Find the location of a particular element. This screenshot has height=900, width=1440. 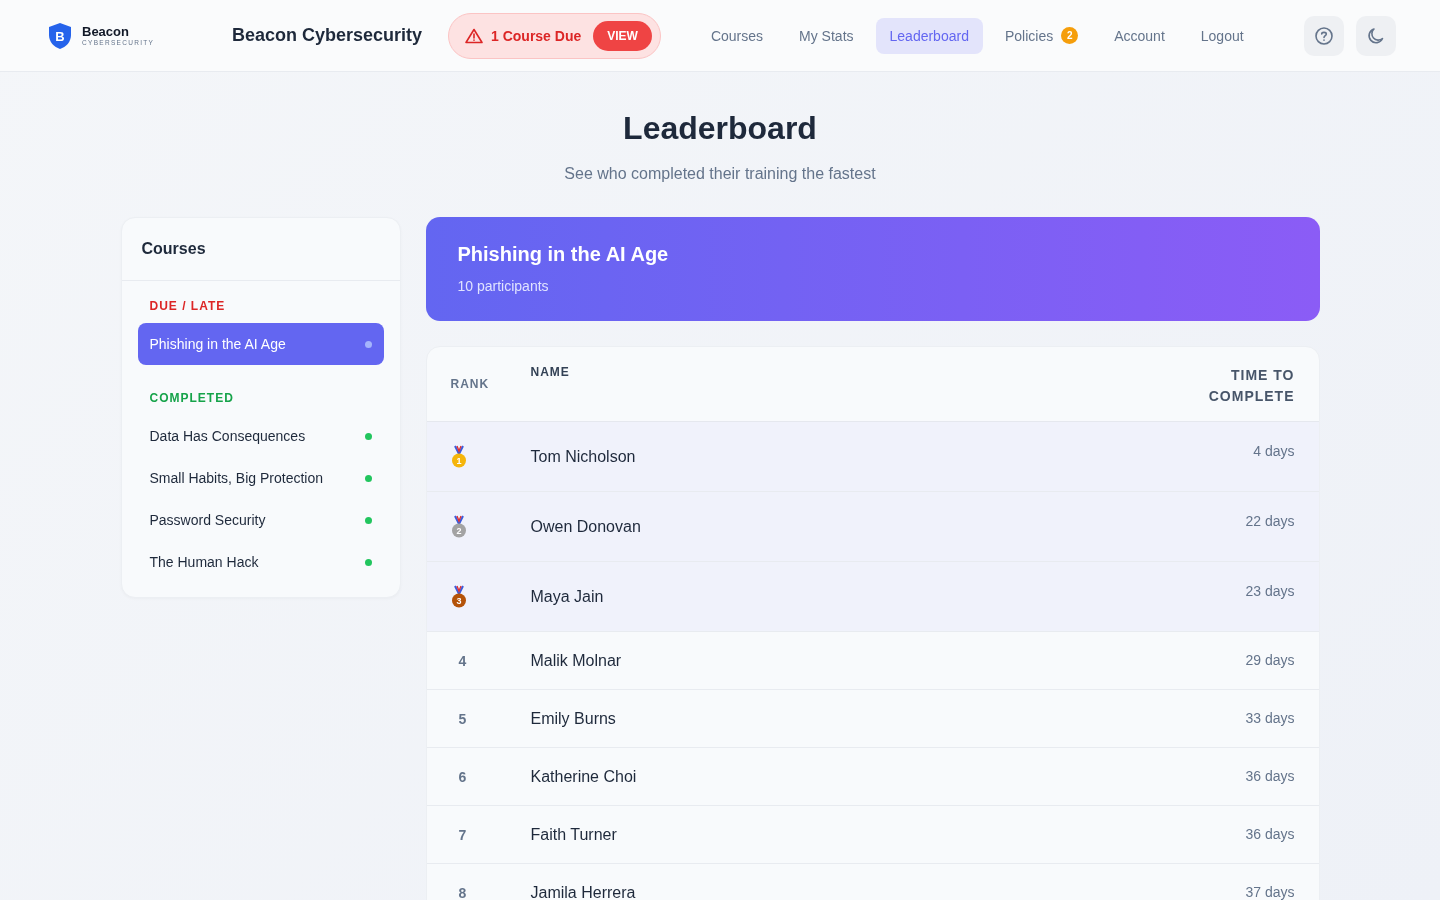

view-button: VIEW is located at coordinates (622, 35).